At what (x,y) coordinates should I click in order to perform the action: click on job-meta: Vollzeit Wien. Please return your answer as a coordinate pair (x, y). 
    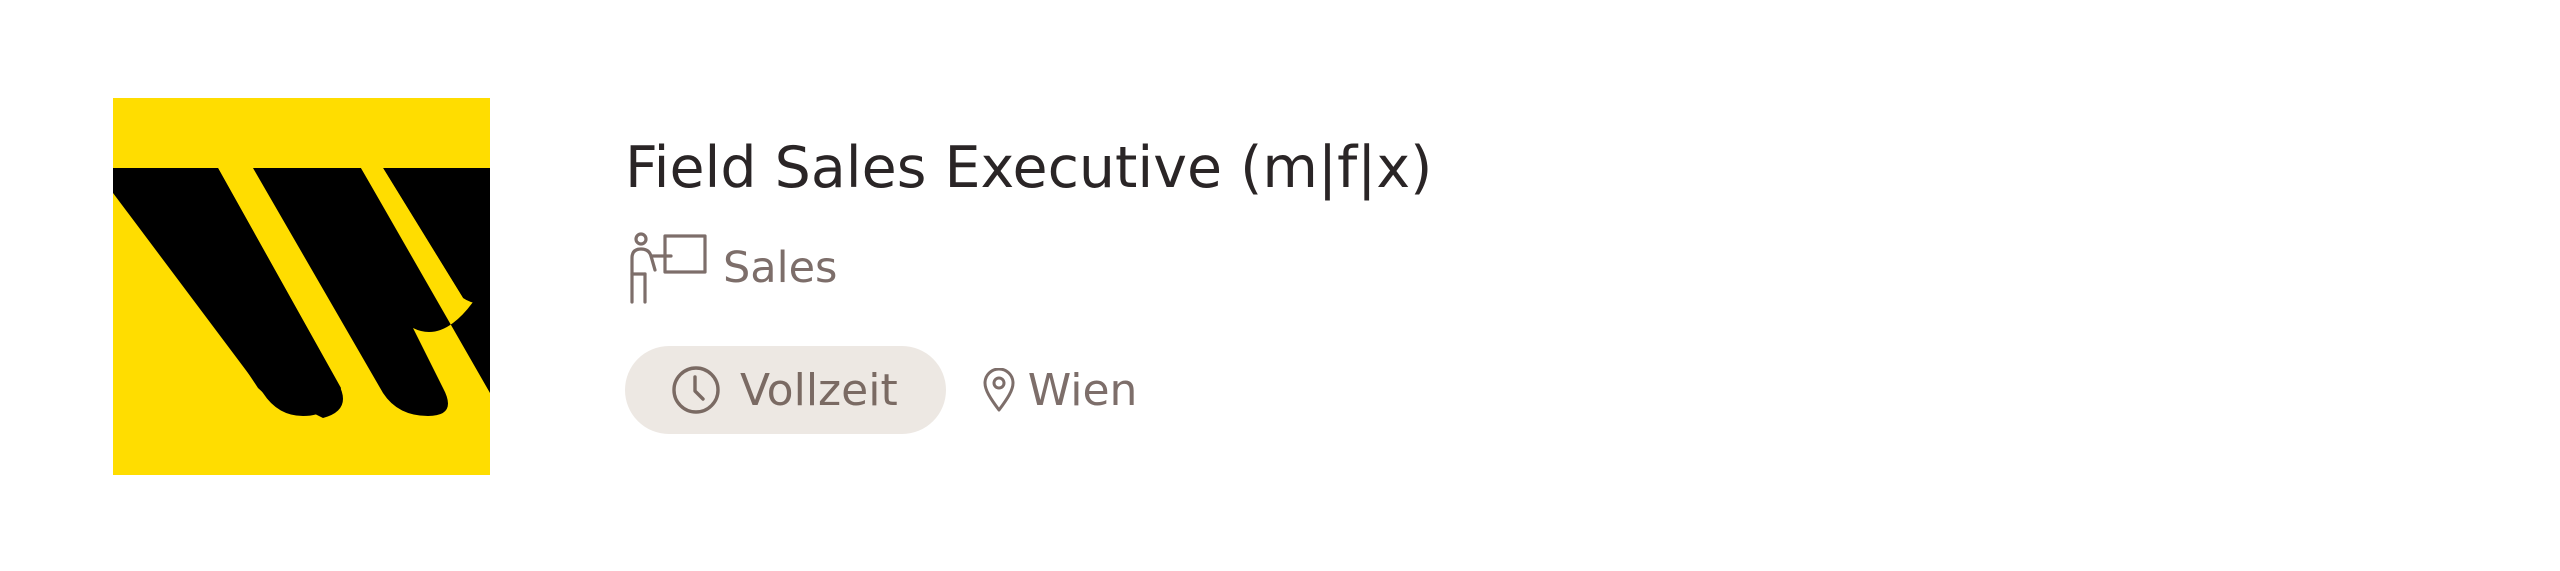
    Looking at the image, I should click on (881, 390).